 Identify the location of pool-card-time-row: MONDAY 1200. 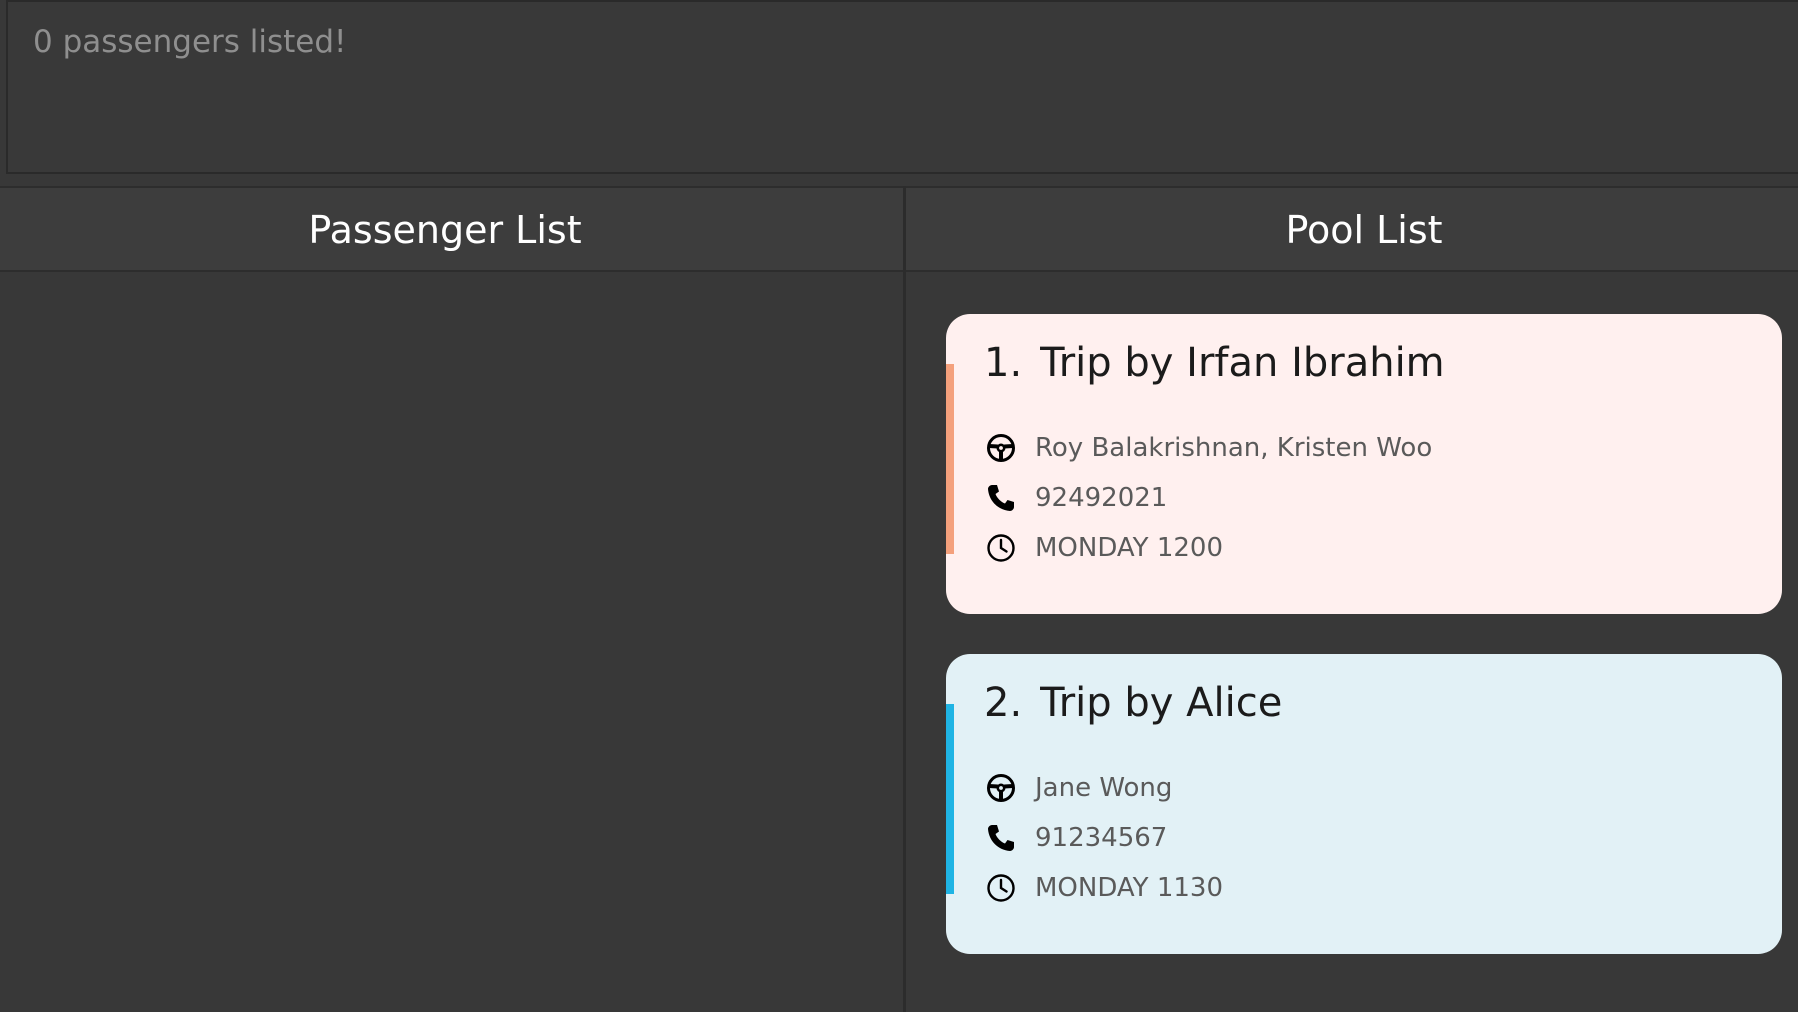
(1103, 548).